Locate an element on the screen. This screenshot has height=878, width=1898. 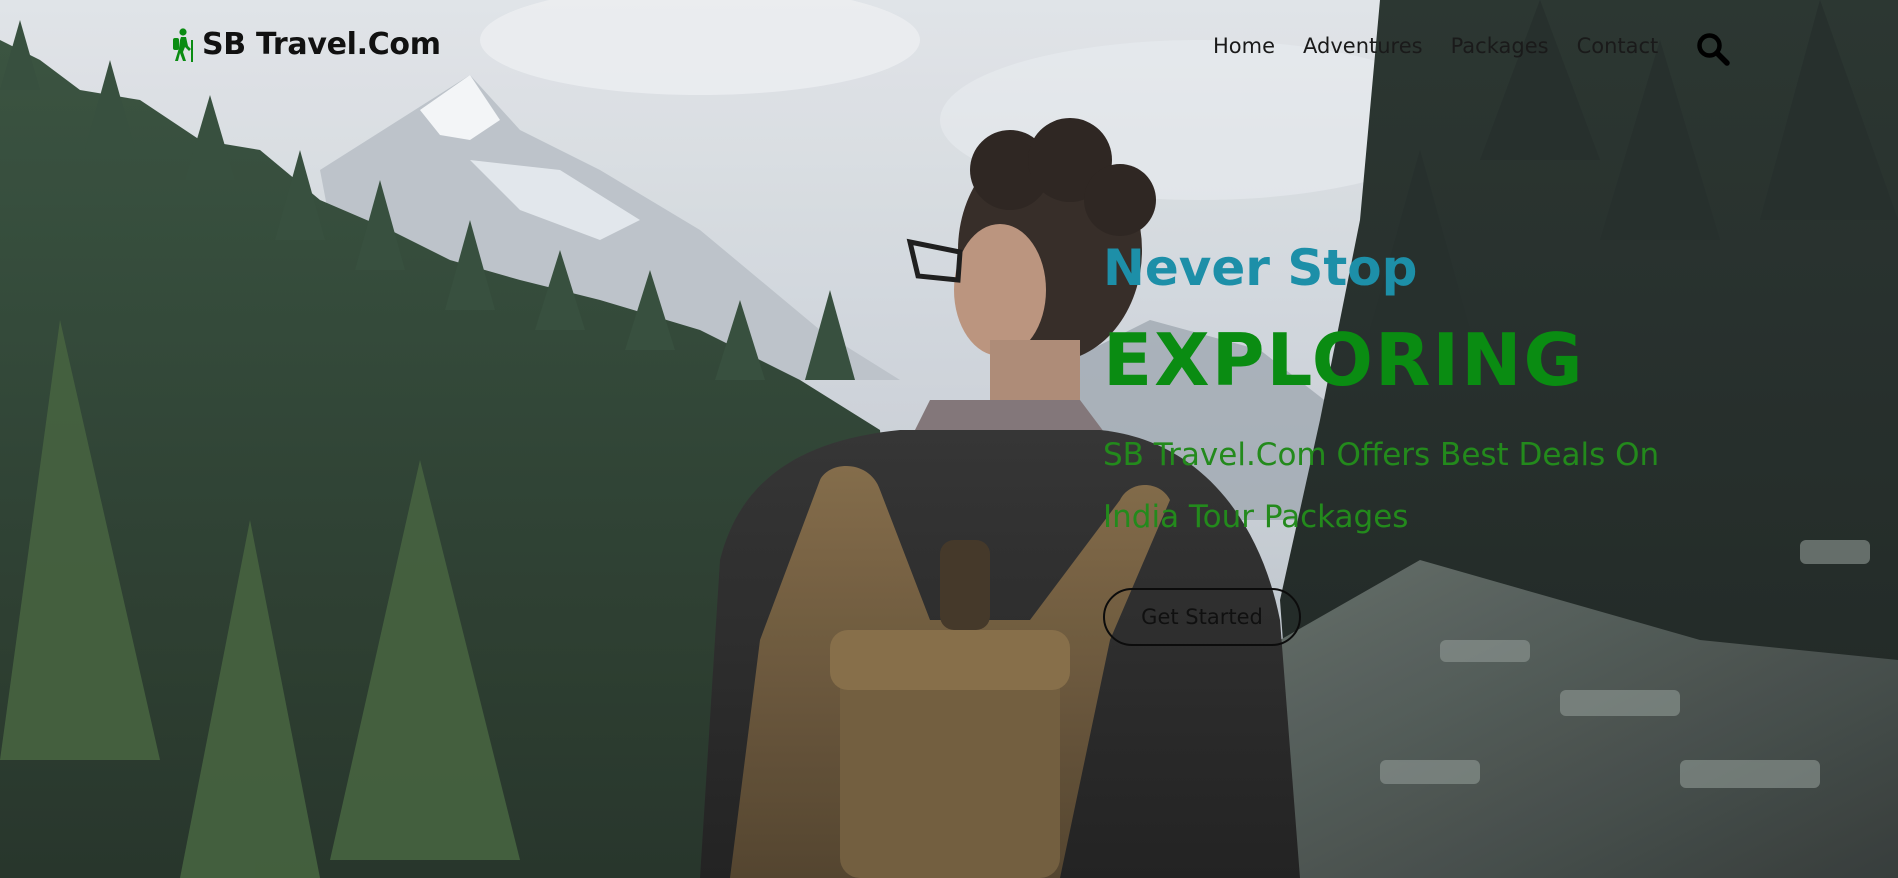
hero-title: EXPLORING is located at coordinates (1344, 360).